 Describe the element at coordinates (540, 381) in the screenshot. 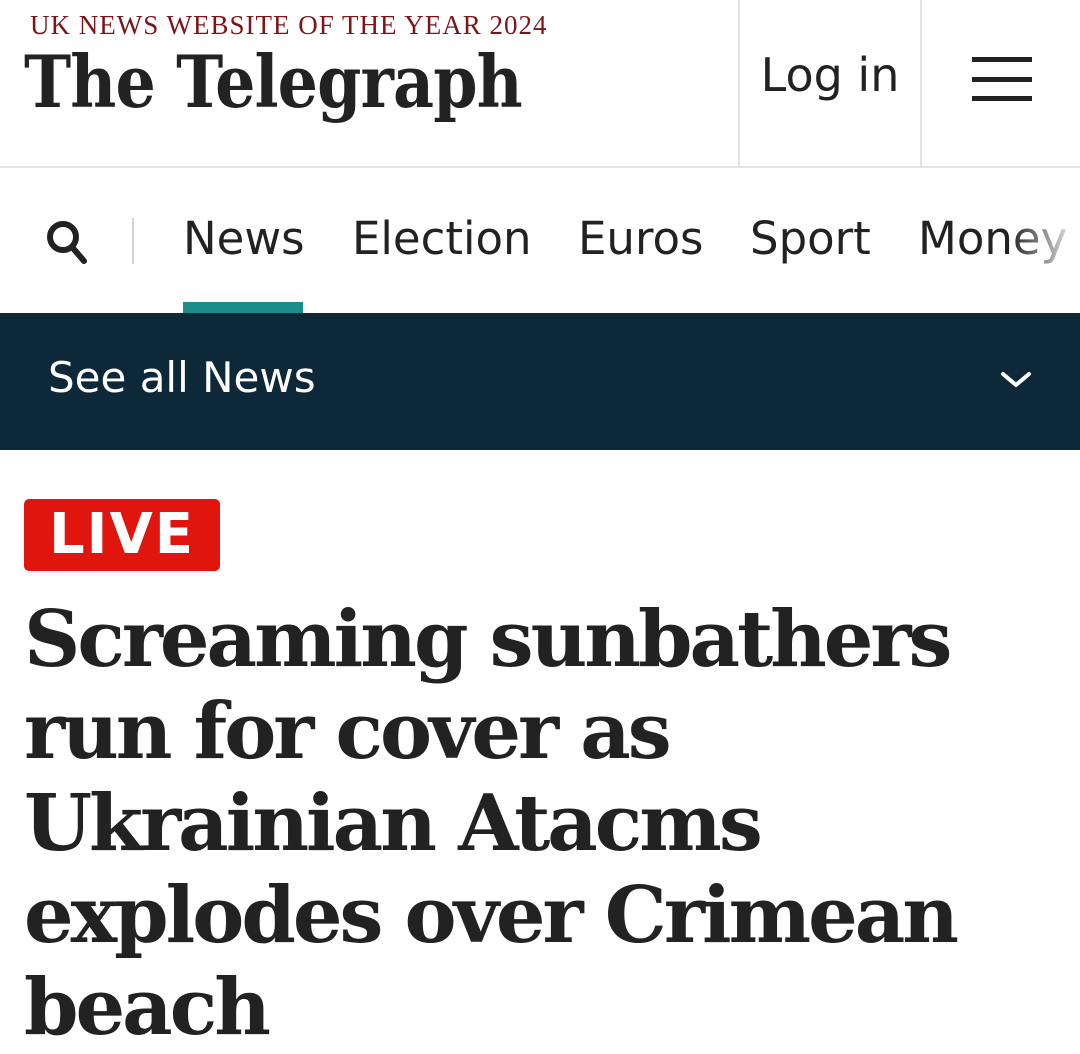

I see `see-all-news-bar: See all News` at that location.